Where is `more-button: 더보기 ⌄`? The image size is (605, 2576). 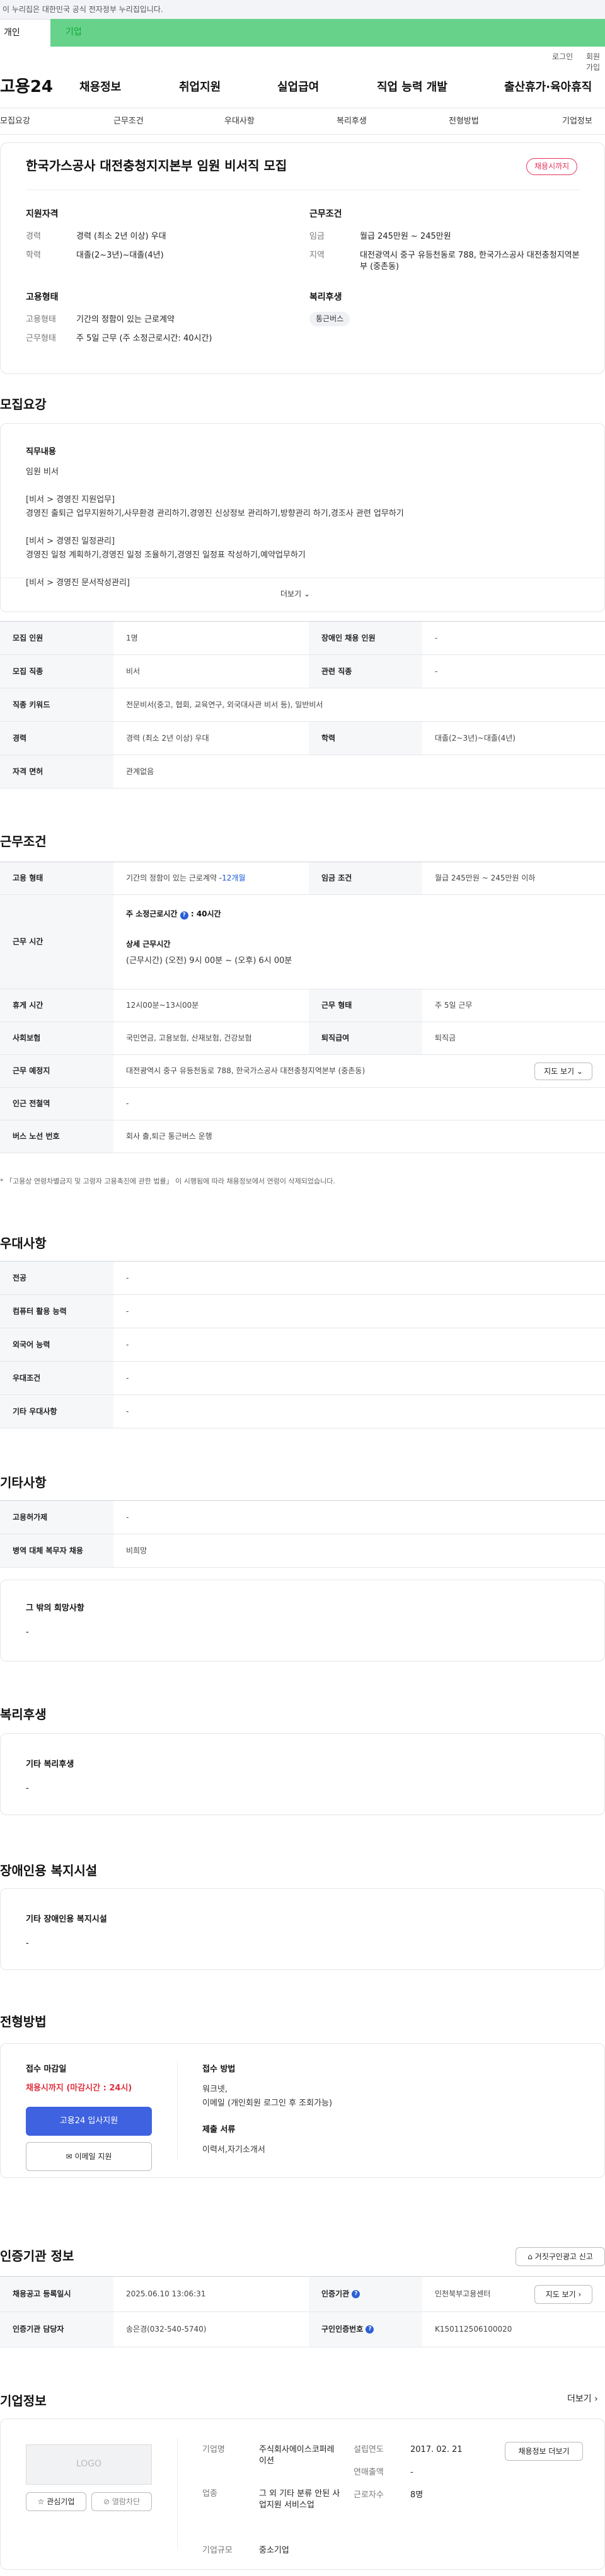 more-button: 더보기 ⌄ is located at coordinates (295, 594).